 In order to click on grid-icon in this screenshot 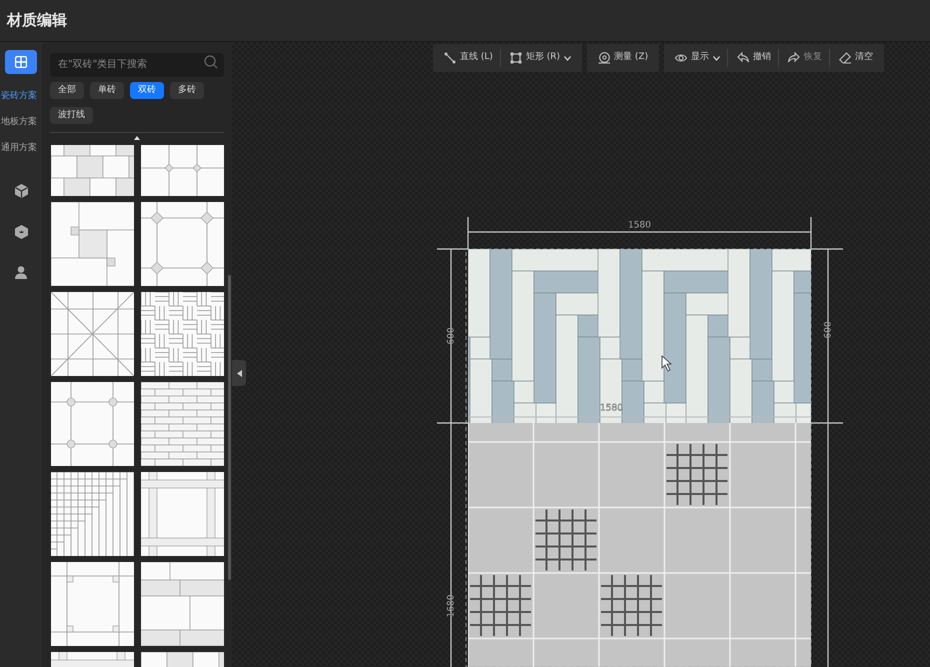, I will do `click(21, 62)`.